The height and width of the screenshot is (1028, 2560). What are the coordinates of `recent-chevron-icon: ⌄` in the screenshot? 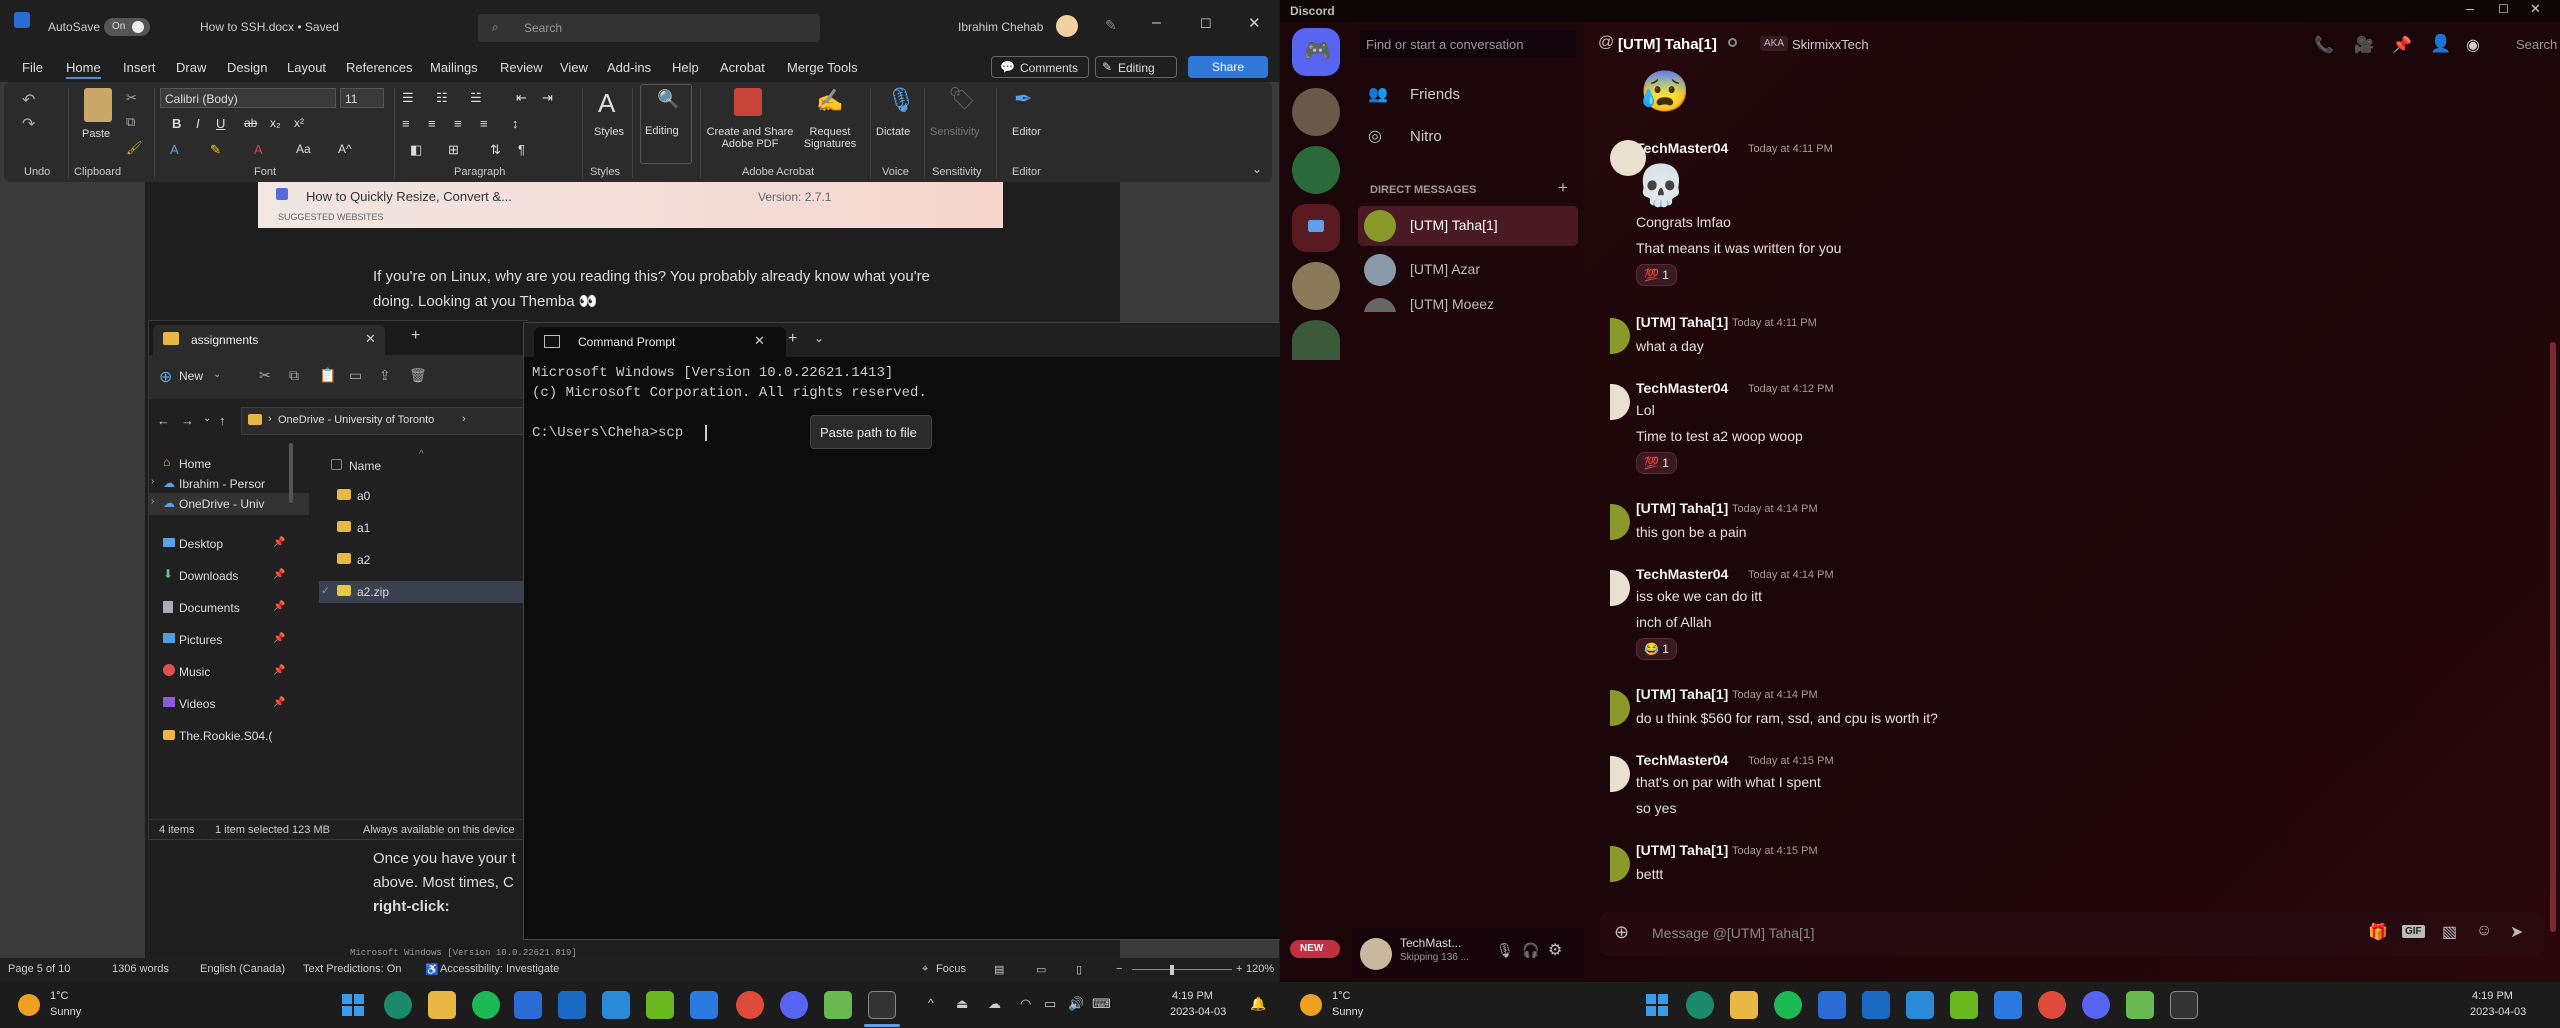 It's located at (207, 418).